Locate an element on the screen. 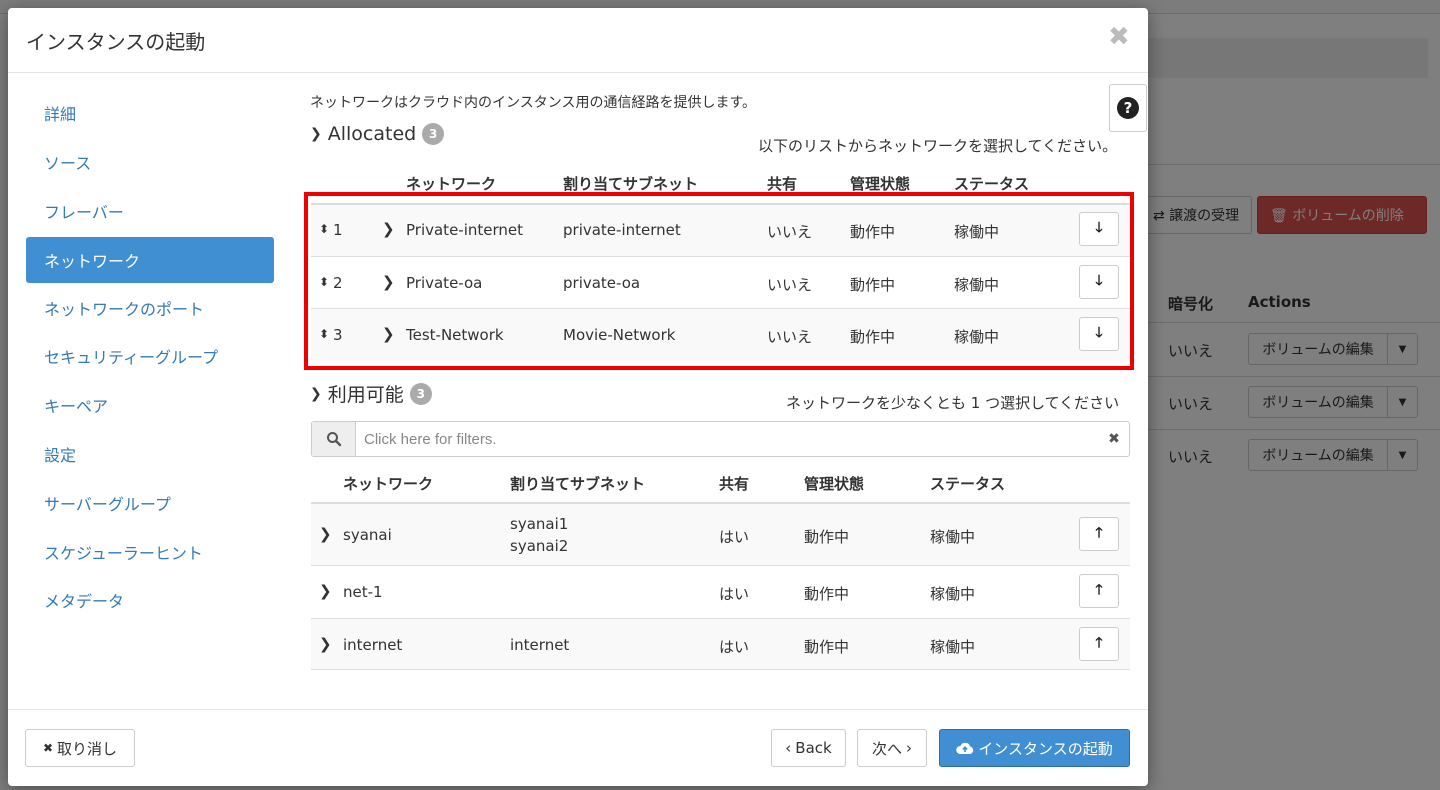 The image size is (1440, 790). available-section-title: 利用可能 is located at coordinates (365, 395).